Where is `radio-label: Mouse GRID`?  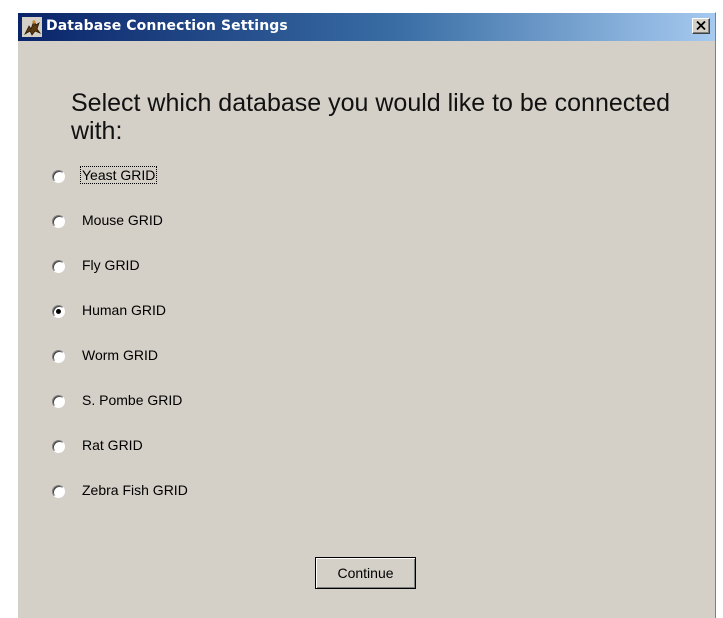 radio-label: Mouse GRID is located at coordinates (122, 220).